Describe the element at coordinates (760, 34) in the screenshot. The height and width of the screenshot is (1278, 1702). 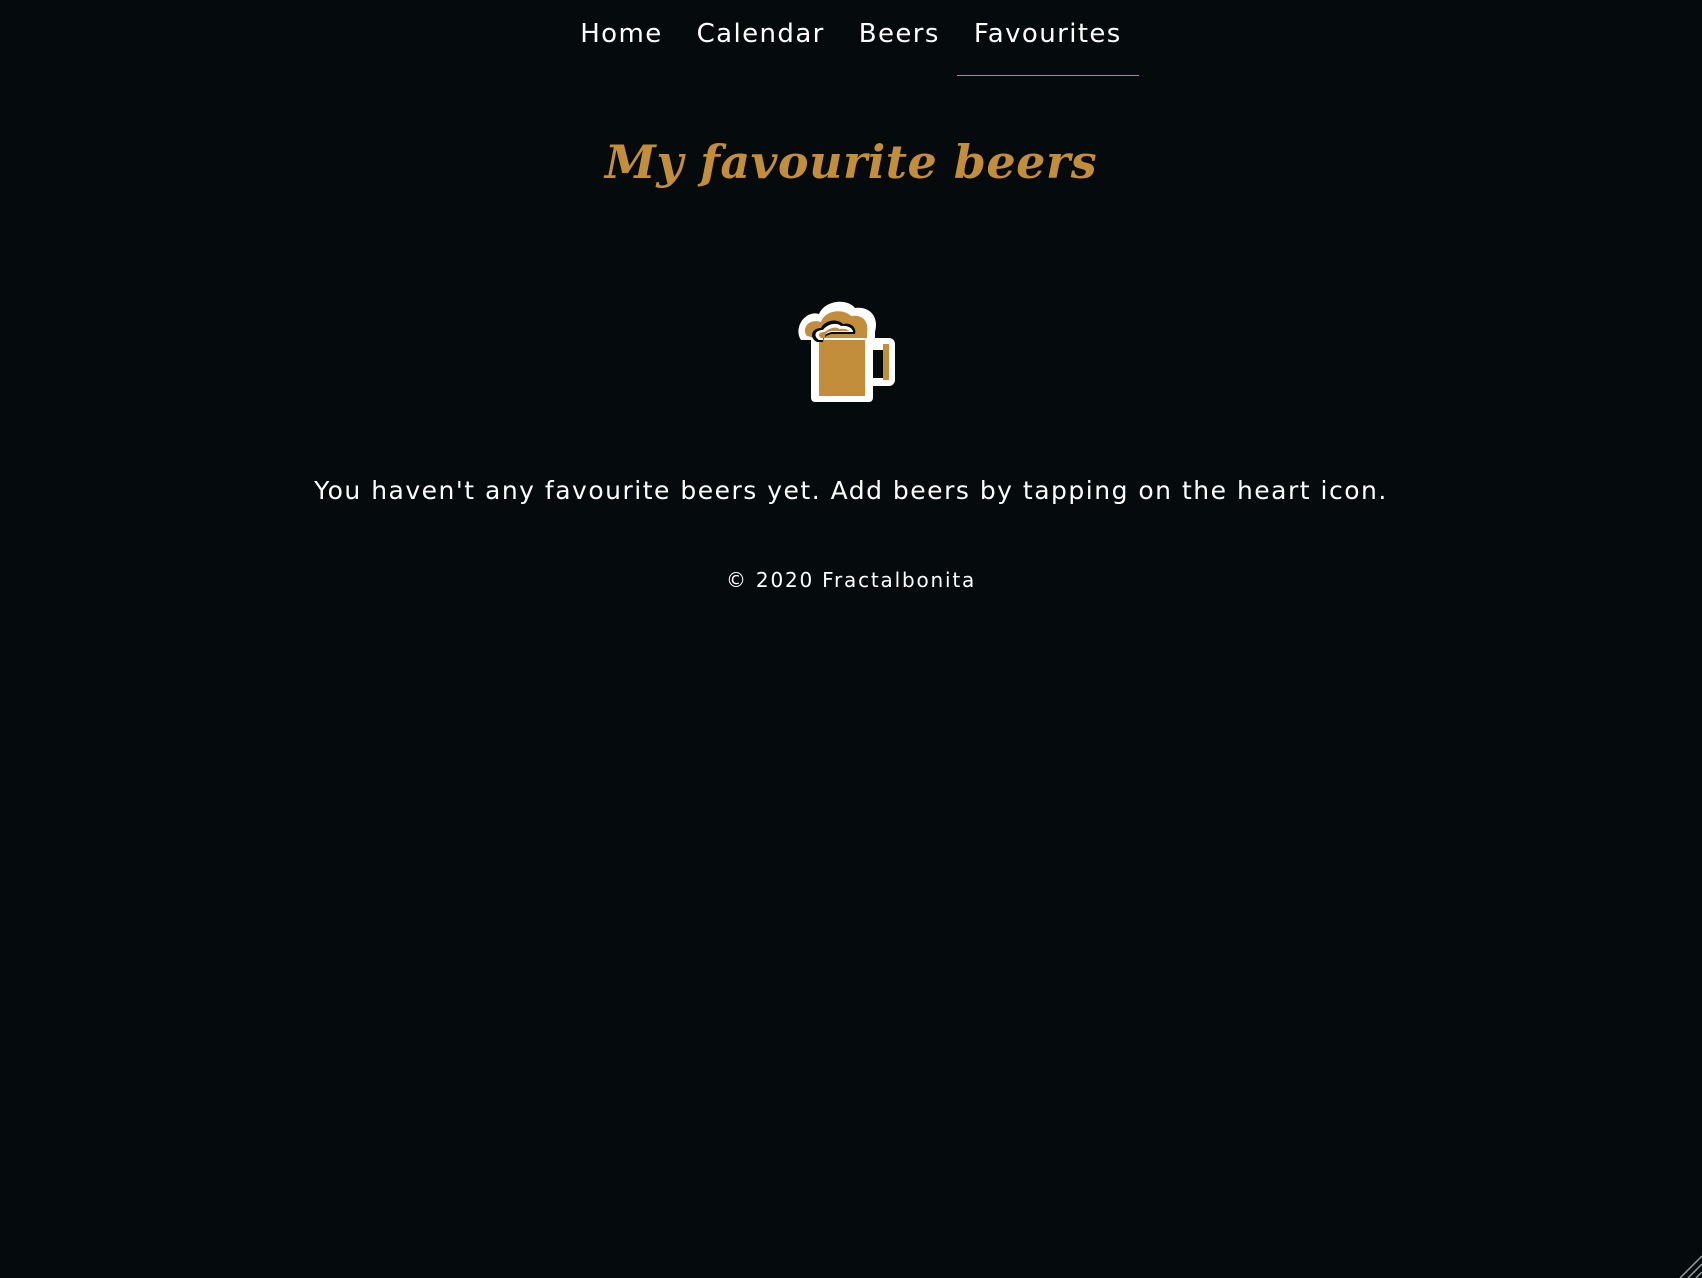
I see `nav-item-label: Calendar` at that location.